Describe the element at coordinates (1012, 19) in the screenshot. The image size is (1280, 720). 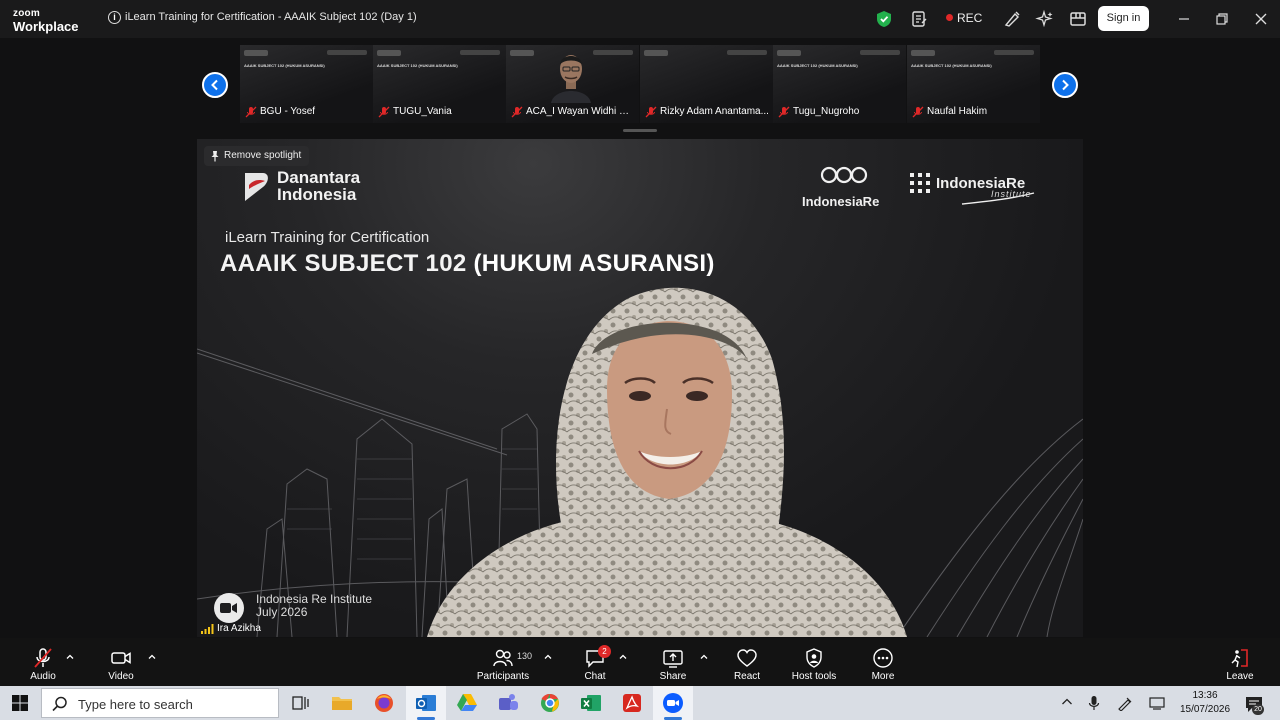
I see `annotate-icon` at that location.